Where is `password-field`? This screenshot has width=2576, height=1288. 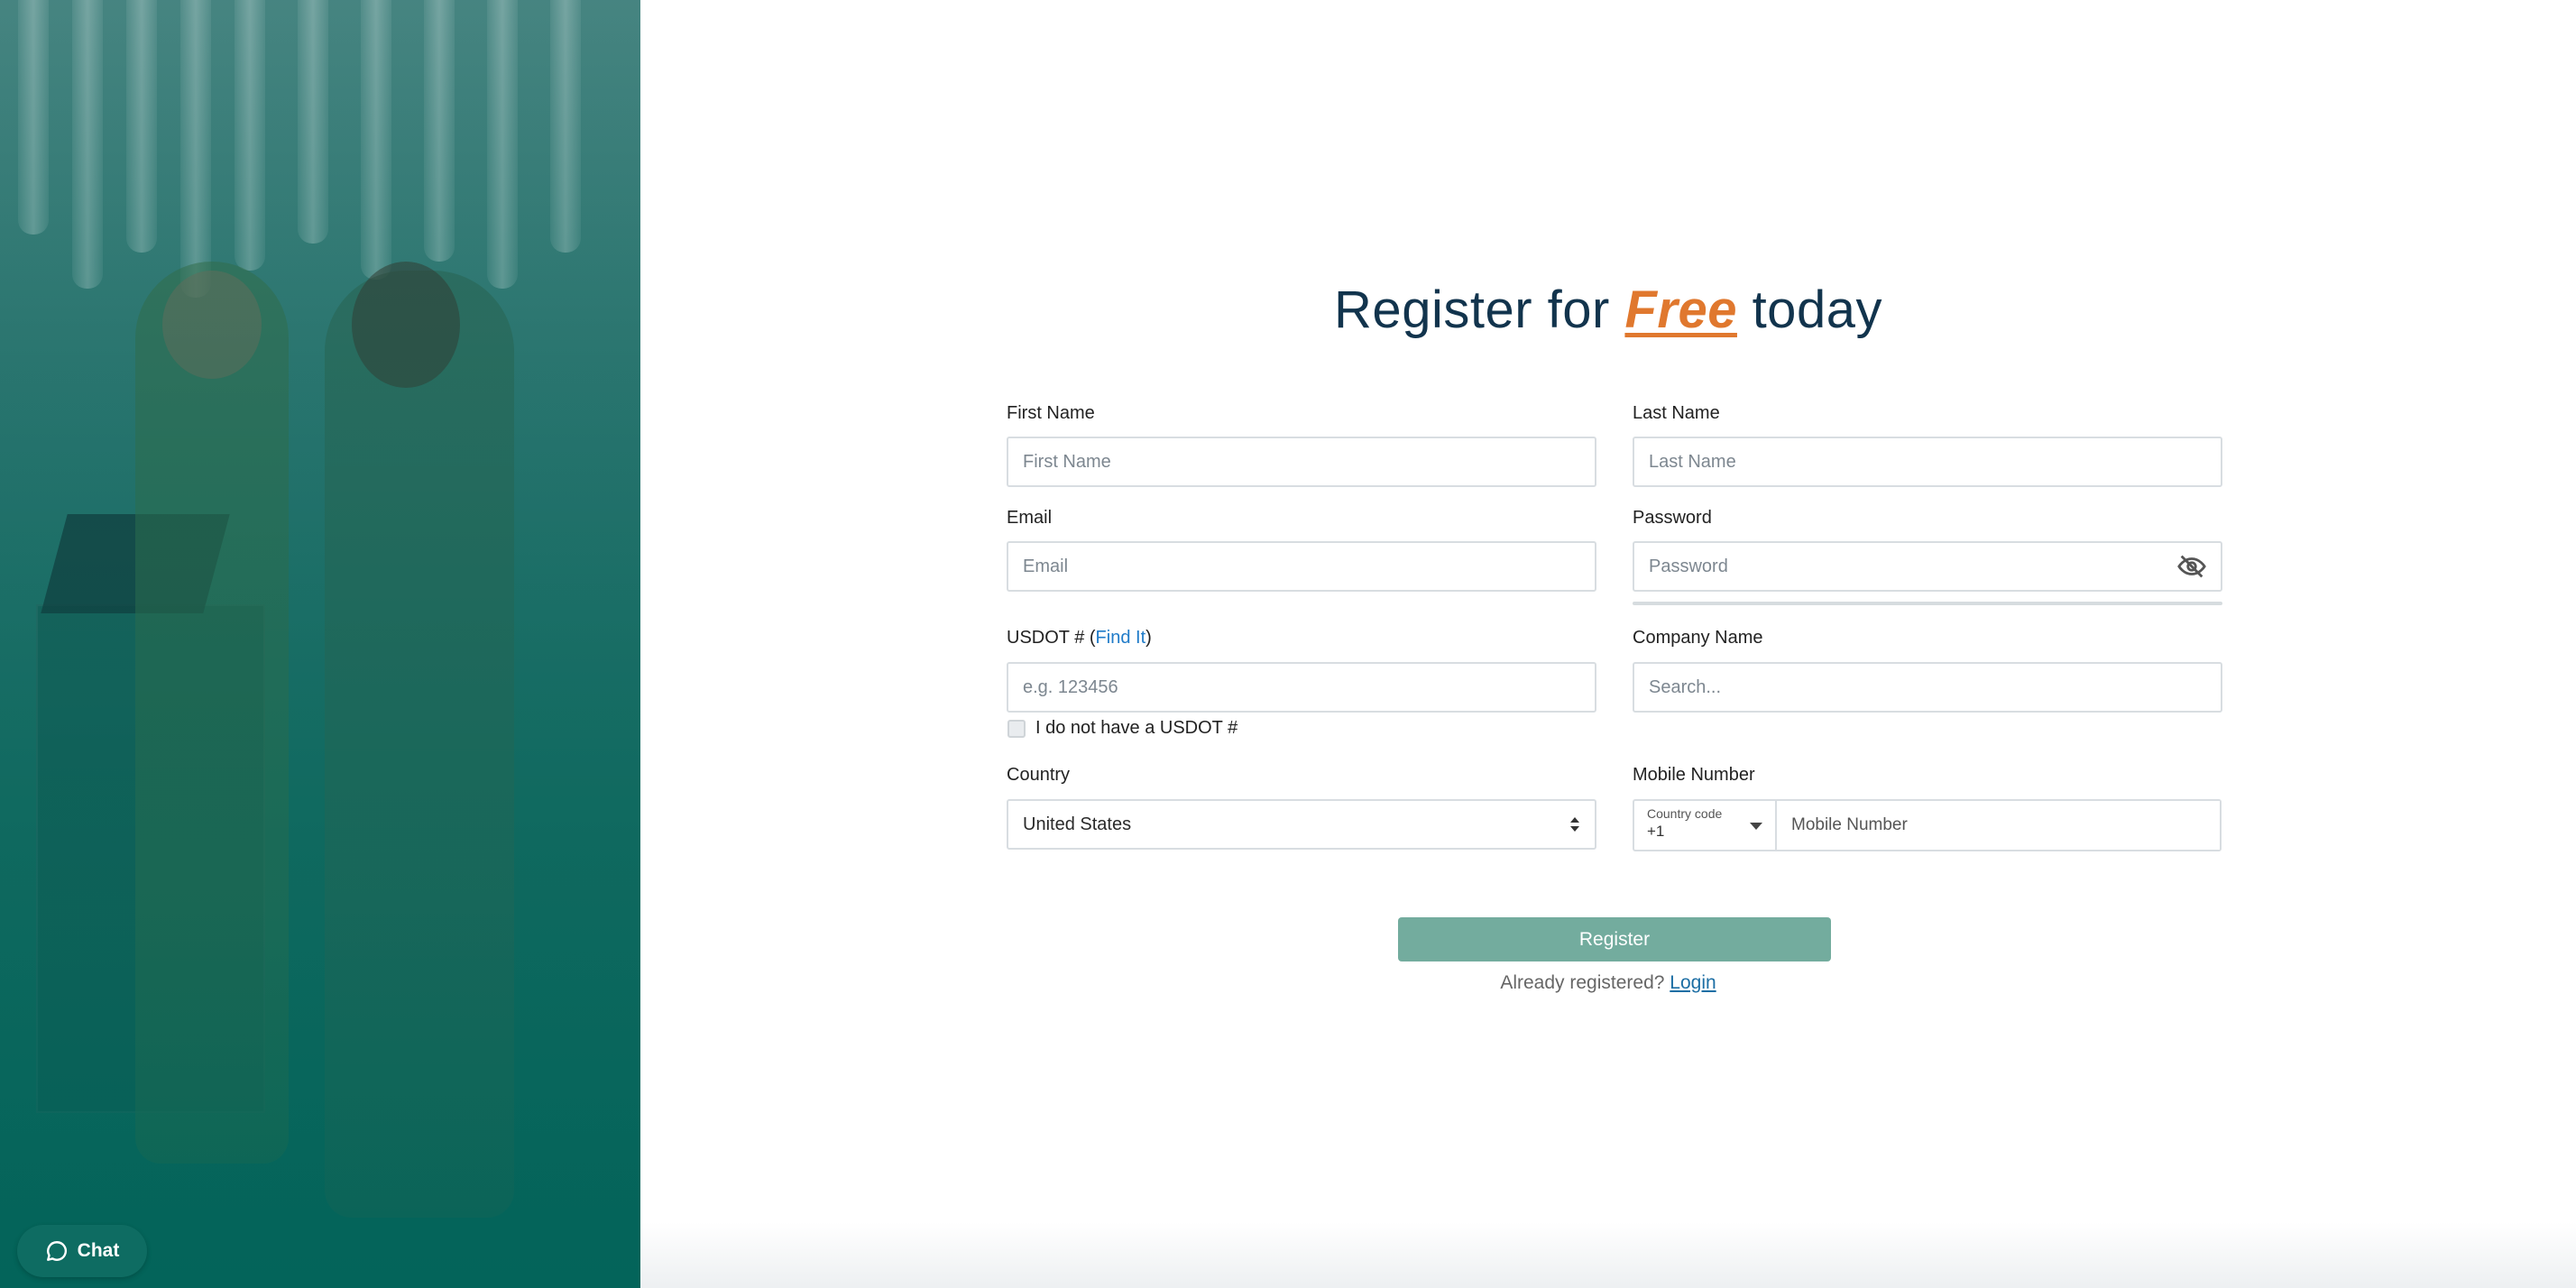 password-field is located at coordinates (1928, 566).